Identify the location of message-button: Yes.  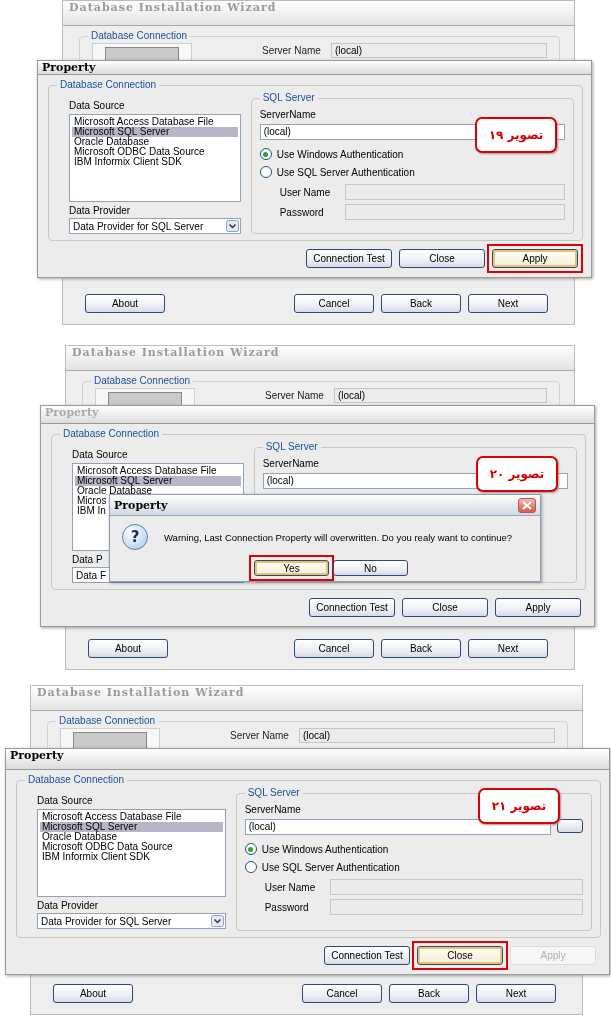
(291, 568).